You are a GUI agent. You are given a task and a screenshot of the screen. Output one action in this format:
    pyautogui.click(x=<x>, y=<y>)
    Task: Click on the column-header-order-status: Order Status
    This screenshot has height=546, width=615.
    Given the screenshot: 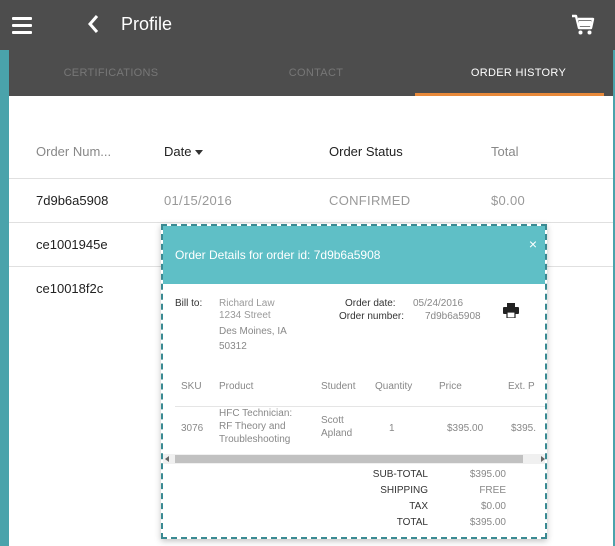 What is the action you would take?
    pyautogui.click(x=366, y=151)
    